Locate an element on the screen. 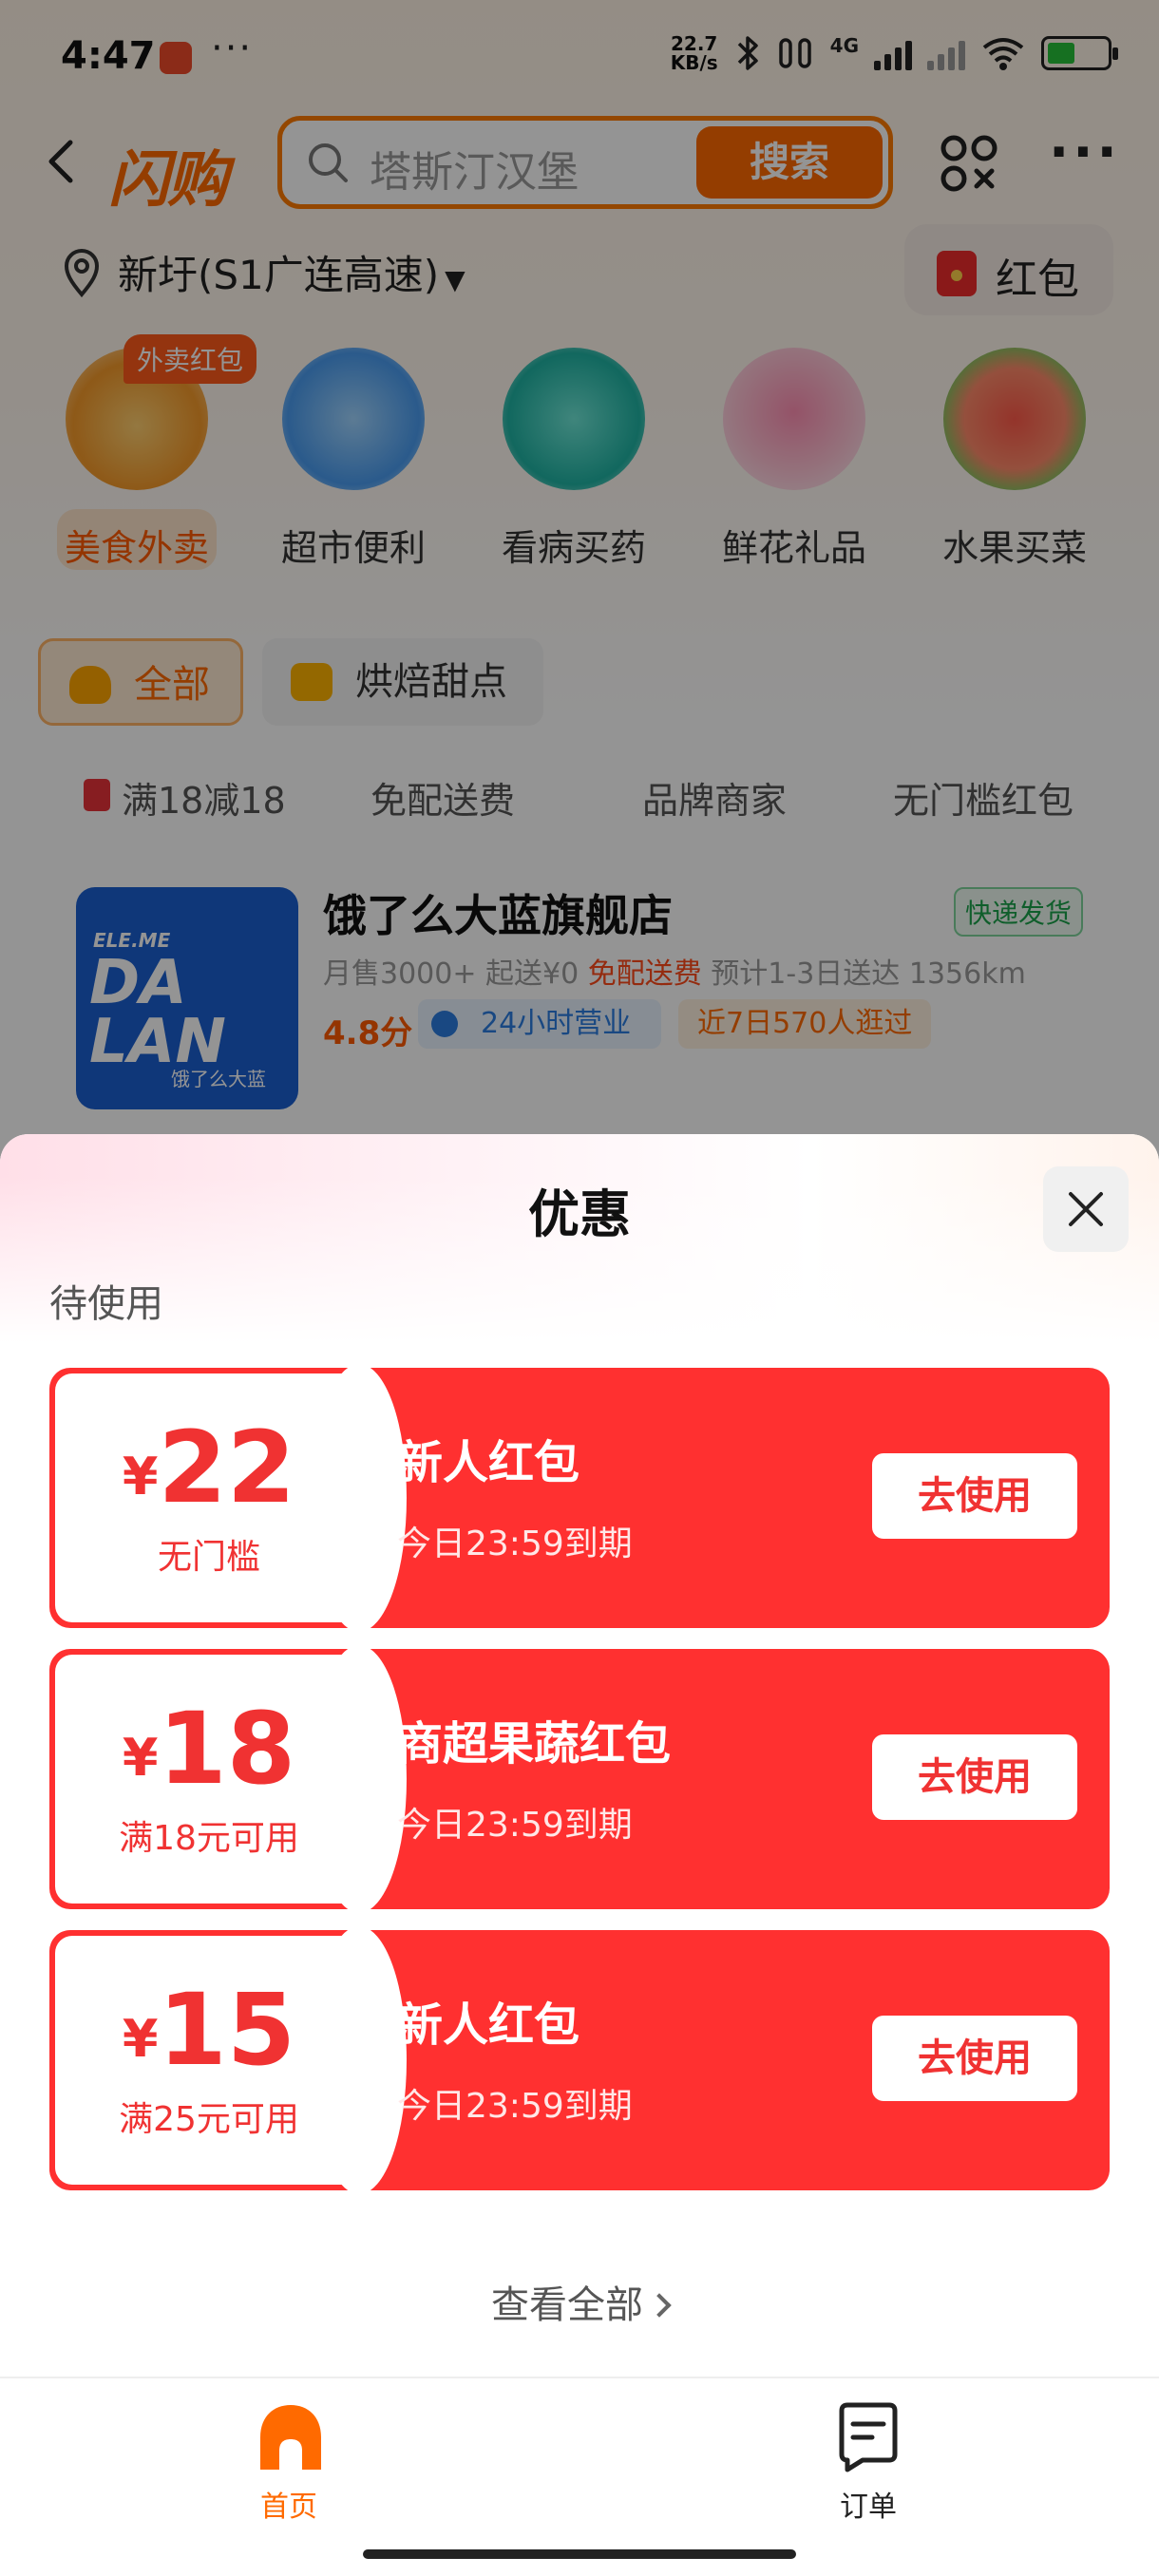 This screenshot has width=1159, height=2576. chevron-right-icon is located at coordinates (659, 2305).